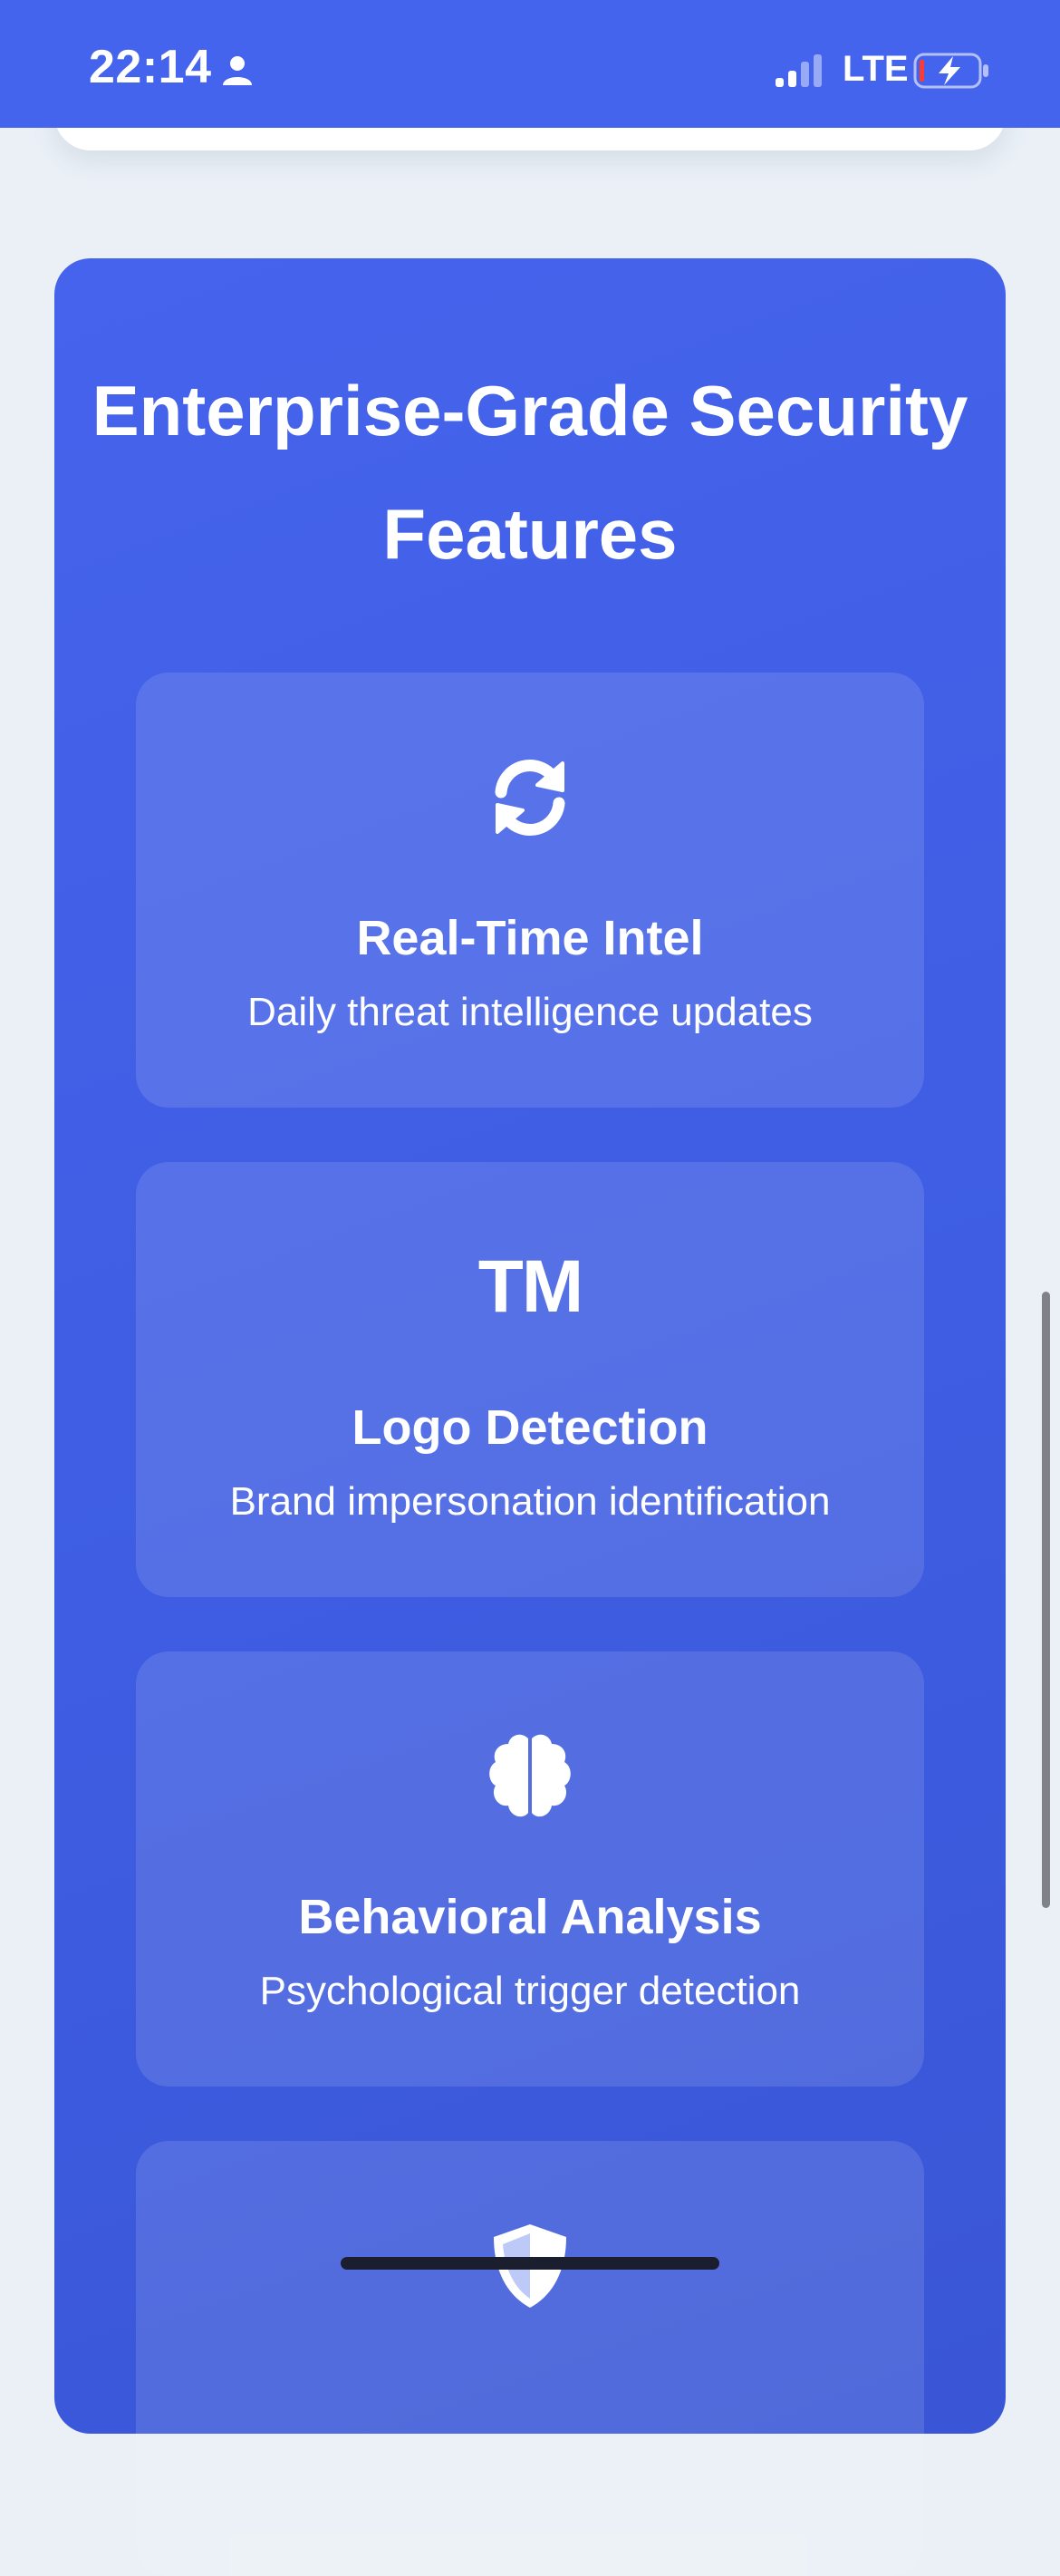 This screenshot has width=1060, height=2576. What do you see at coordinates (876, 69) in the screenshot?
I see `network-type-label: LTE` at bounding box center [876, 69].